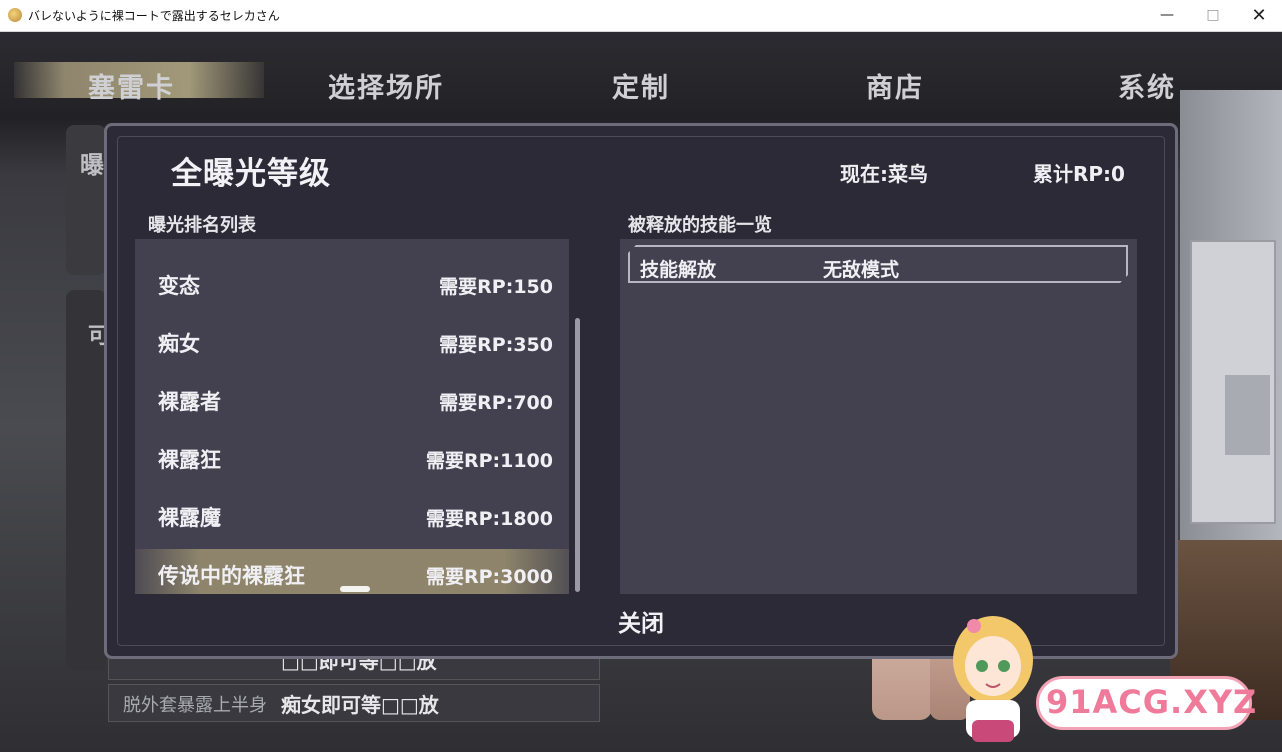 This screenshot has width=1282, height=752. Describe the element at coordinates (360, 705) in the screenshot. I see `background-row-value: 痴女即可等□□放` at that location.